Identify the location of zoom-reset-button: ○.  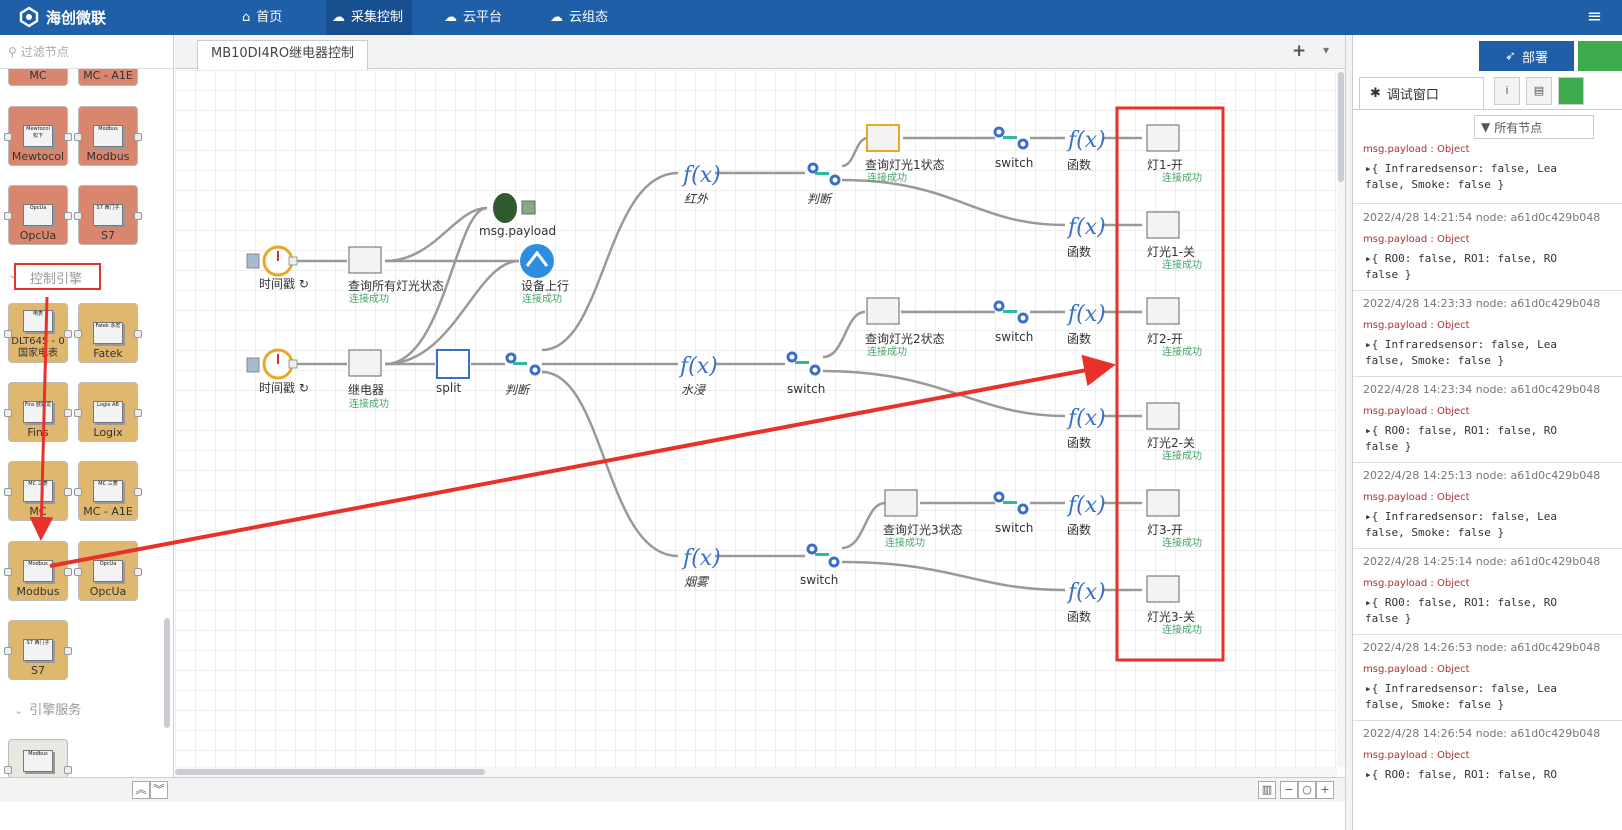
(1307, 790).